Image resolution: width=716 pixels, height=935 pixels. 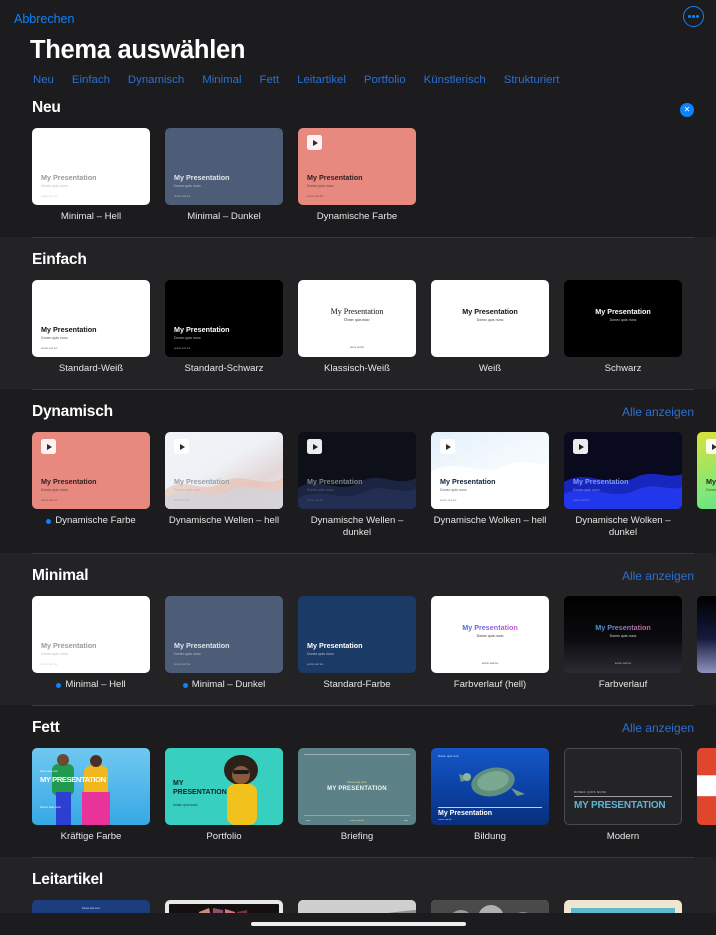 I want to click on close-circle-icon: ✕, so click(x=687, y=110).